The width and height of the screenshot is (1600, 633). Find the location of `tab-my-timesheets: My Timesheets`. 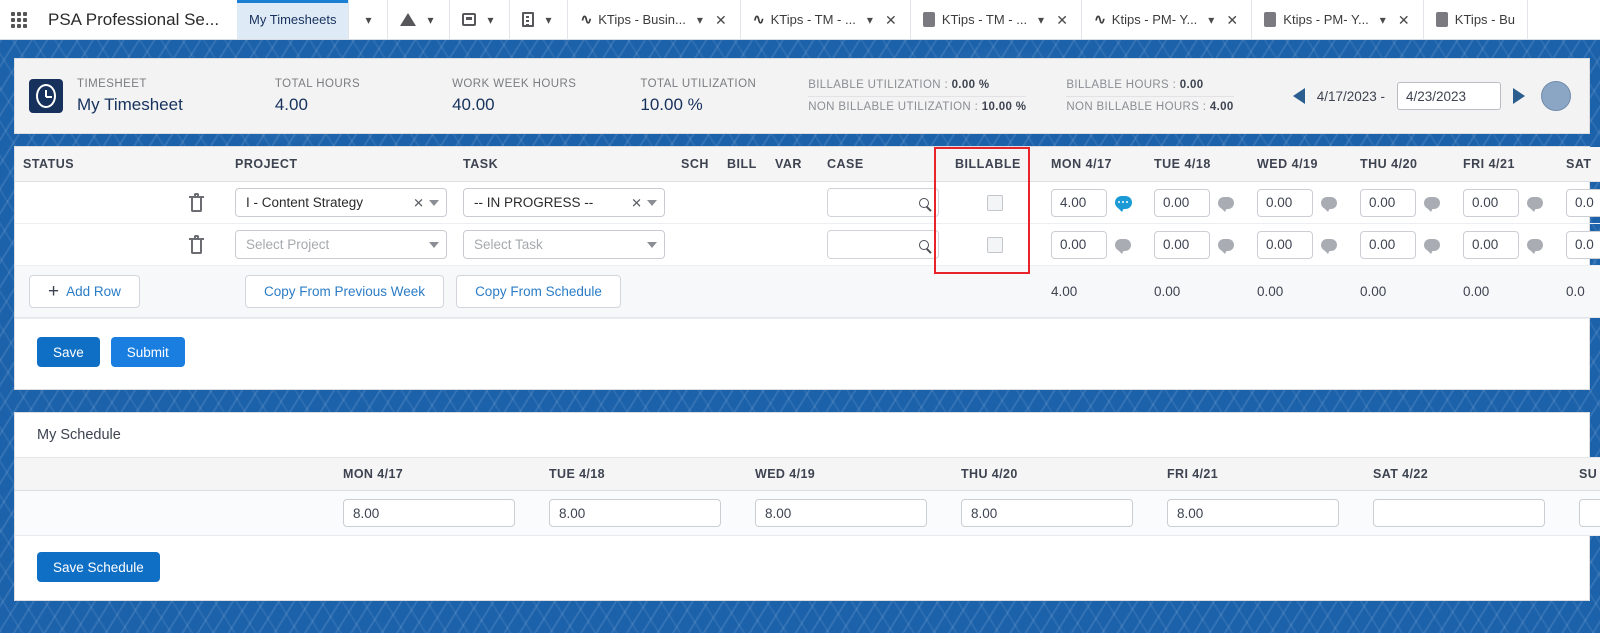

tab-my-timesheets: My Timesheets is located at coordinates (293, 19).